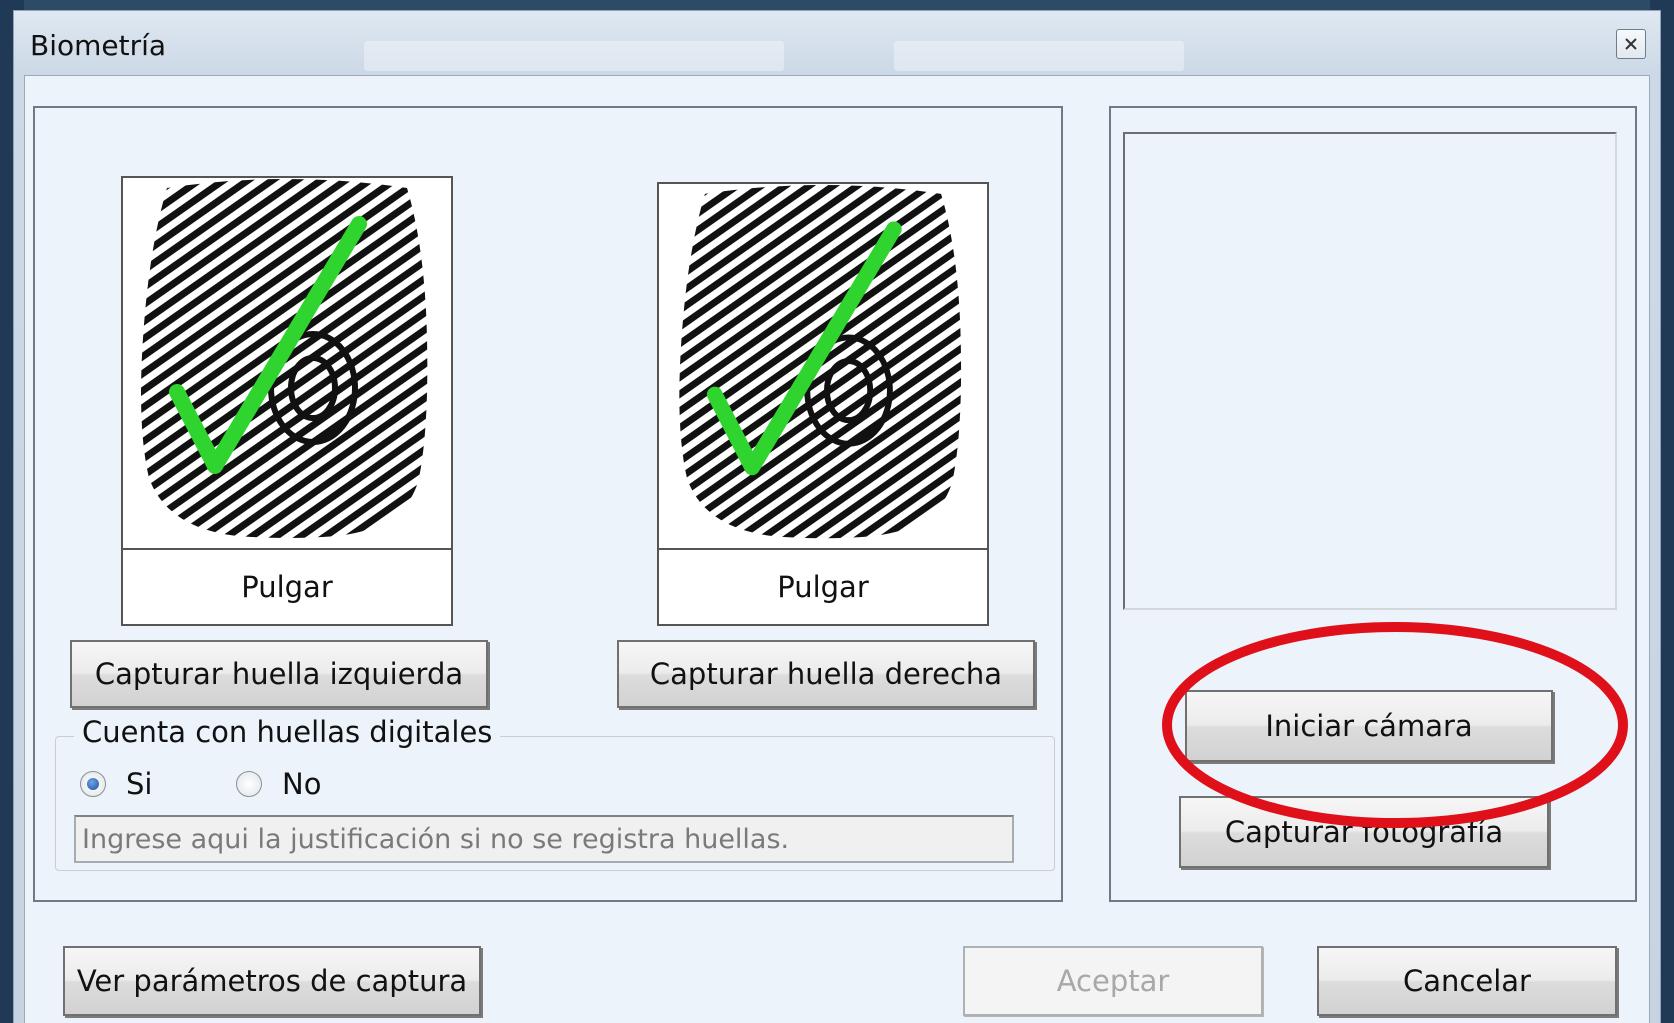 The image size is (1674, 1023). Describe the element at coordinates (837, 44) in the screenshot. I see `title-bar: Biometría` at that location.